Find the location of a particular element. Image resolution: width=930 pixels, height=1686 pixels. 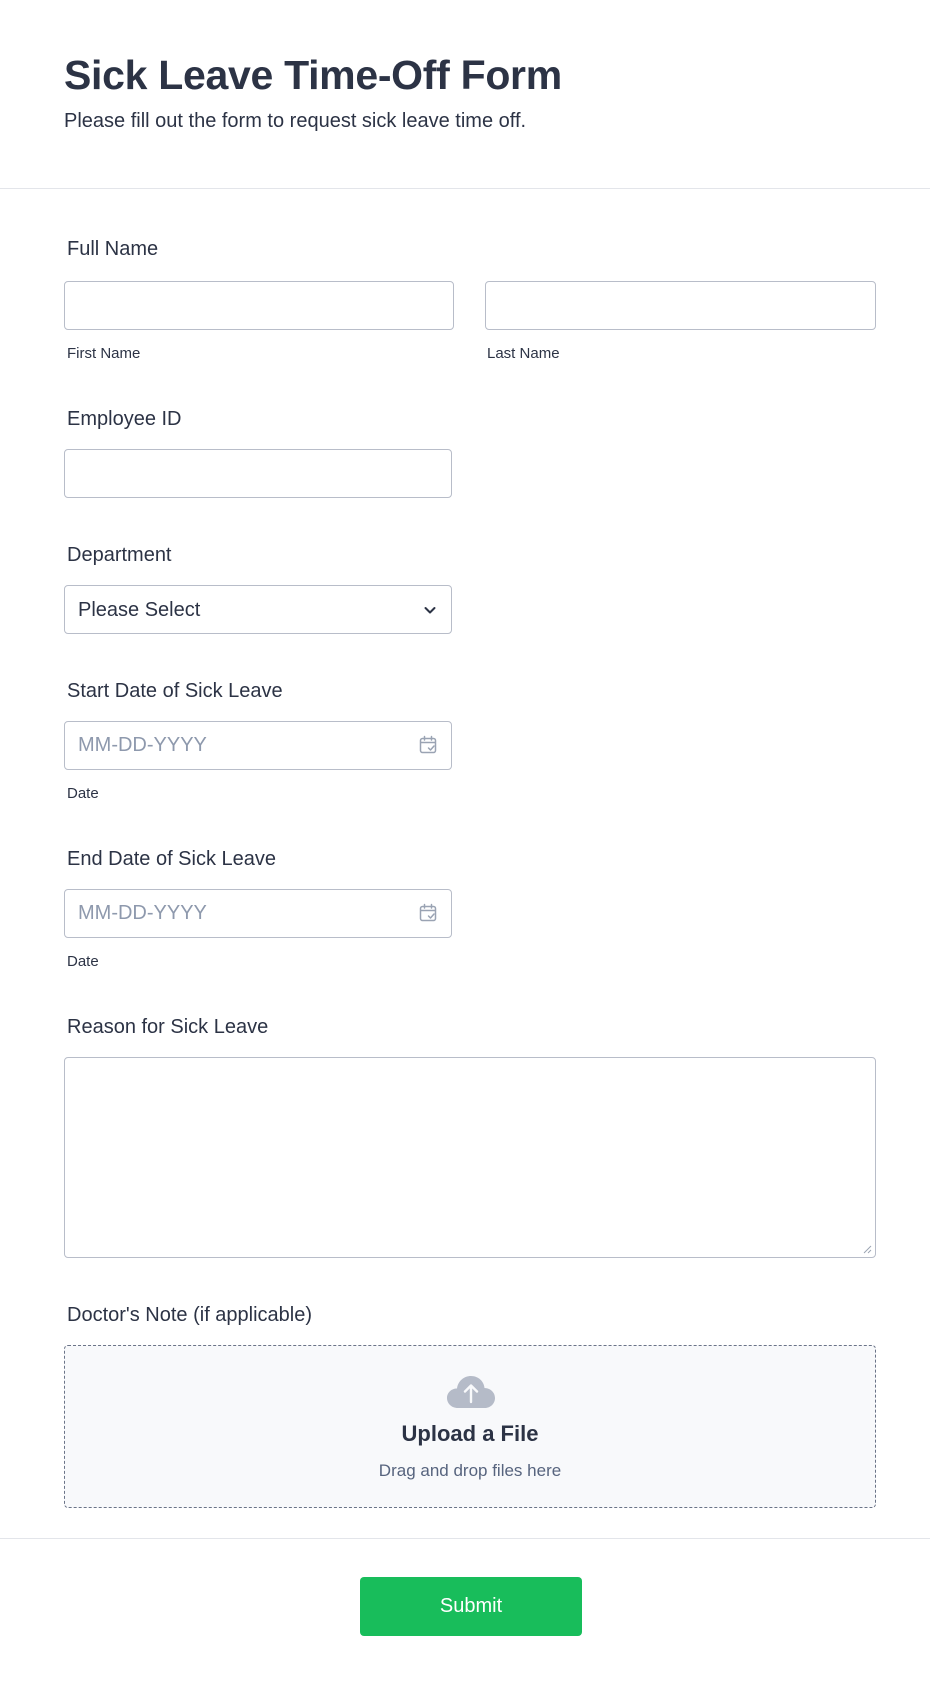

resize-grip-icon is located at coordinates (867, 1249).